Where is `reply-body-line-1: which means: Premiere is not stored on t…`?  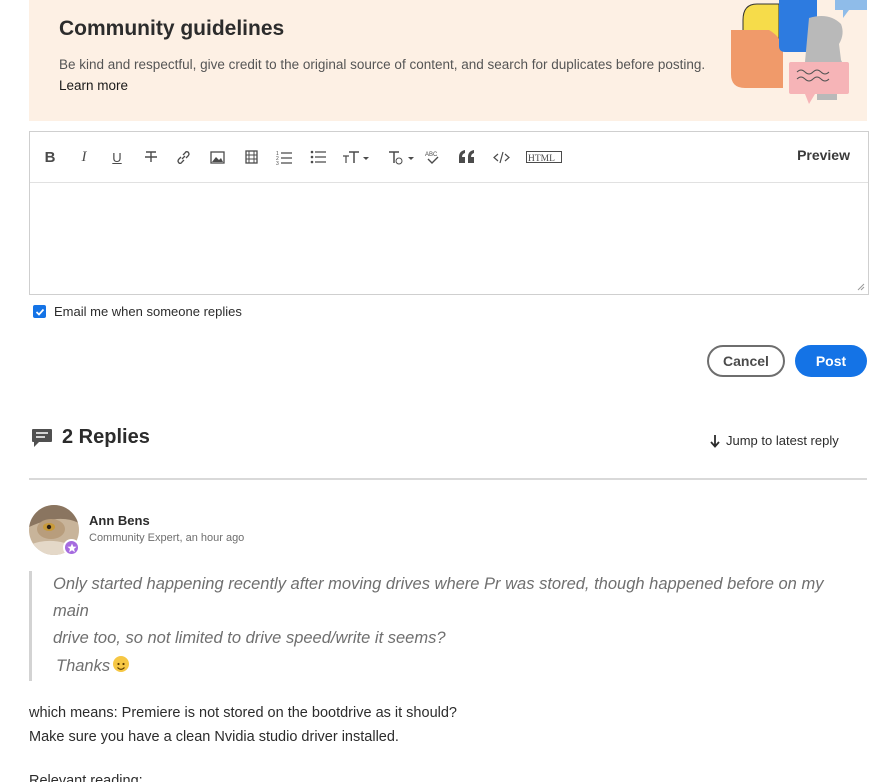 reply-body-line-1: which means: Premiere is not stored on t… is located at coordinates (243, 713).